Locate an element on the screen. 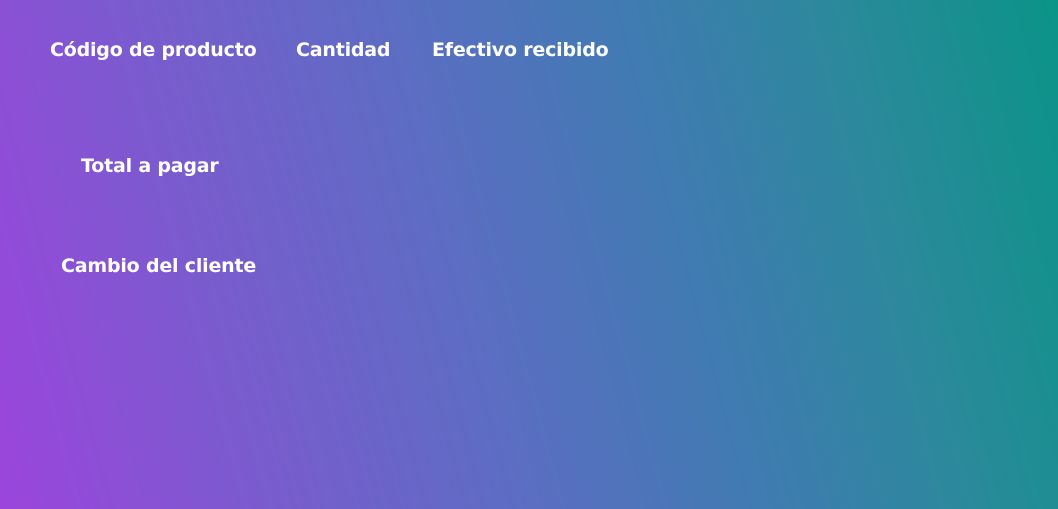  cash-received-label: Efectivo recibido is located at coordinates (520, 50).